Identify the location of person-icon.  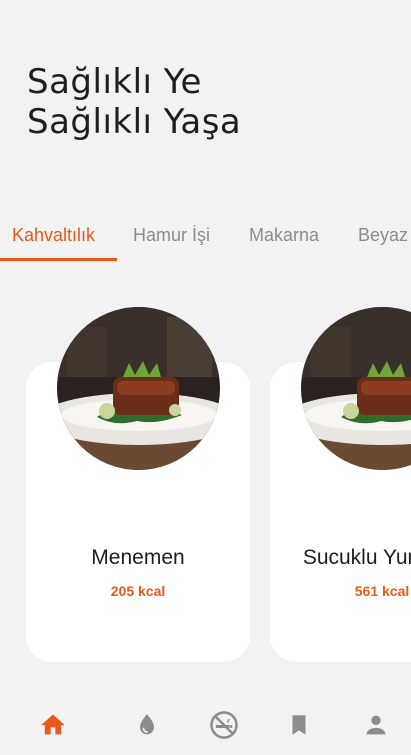
(376, 725).